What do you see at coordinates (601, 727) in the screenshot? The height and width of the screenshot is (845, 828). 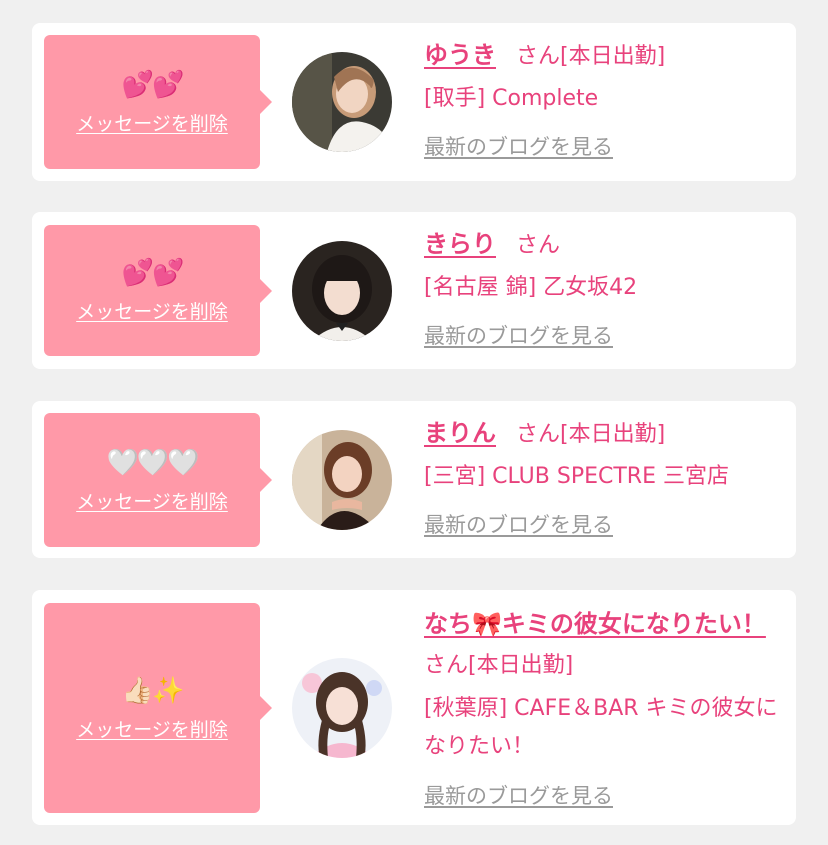 I see `shop-name: [秋葉原] CAFE＆BAR キミの彼女になりたい！` at bounding box center [601, 727].